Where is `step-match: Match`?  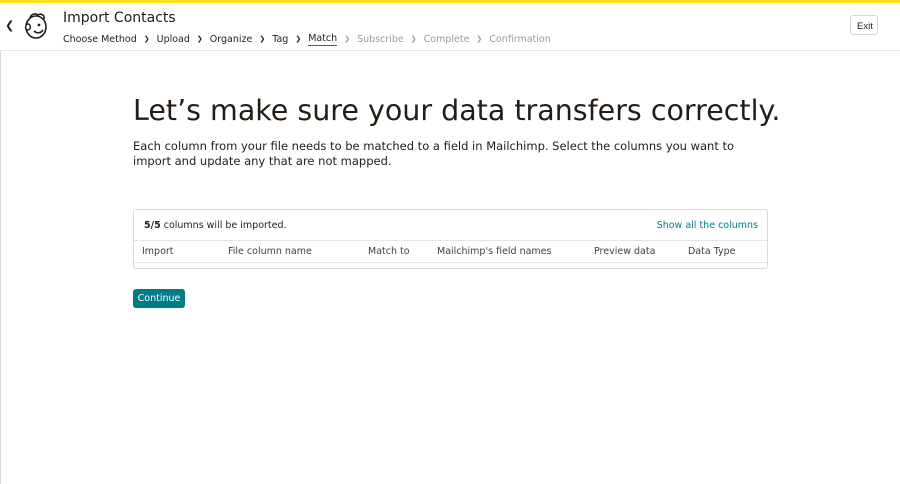
step-match: Match is located at coordinates (323, 39).